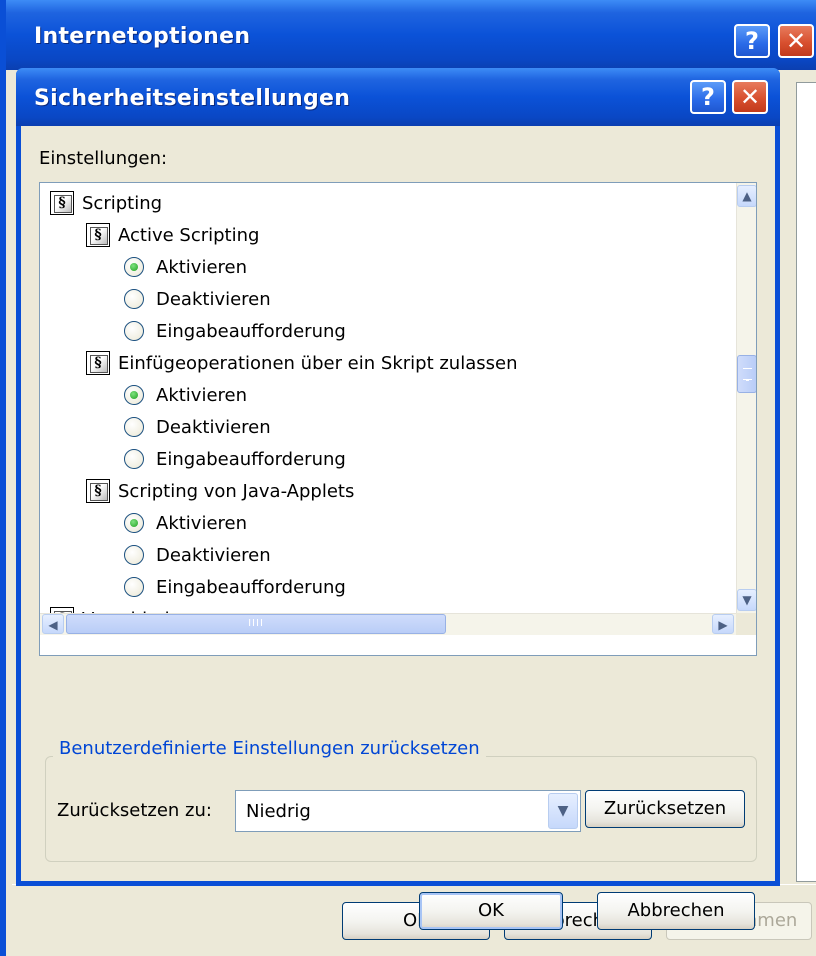 The height and width of the screenshot is (956, 816). I want to click on horizontal-scrollbar: ◀ IIII ▶, so click(388, 624).